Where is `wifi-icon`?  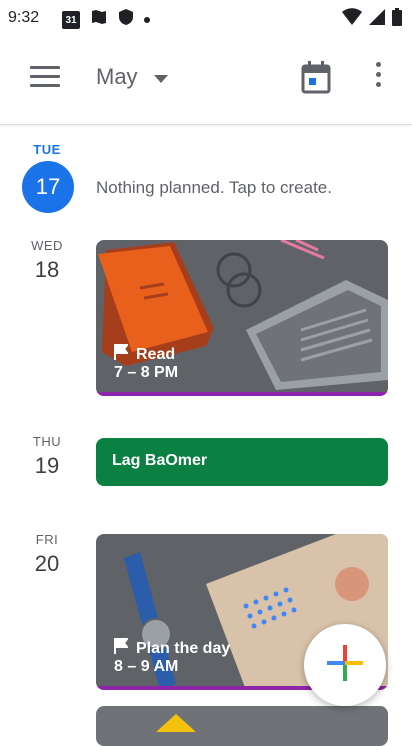 wifi-icon is located at coordinates (352, 19).